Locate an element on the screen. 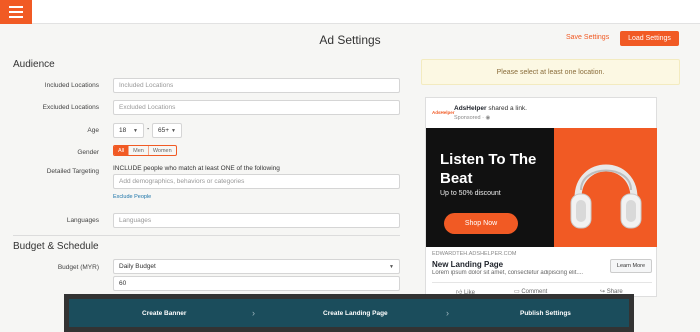  age-max-select: 65+ ▼ is located at coordinates (167, 130).